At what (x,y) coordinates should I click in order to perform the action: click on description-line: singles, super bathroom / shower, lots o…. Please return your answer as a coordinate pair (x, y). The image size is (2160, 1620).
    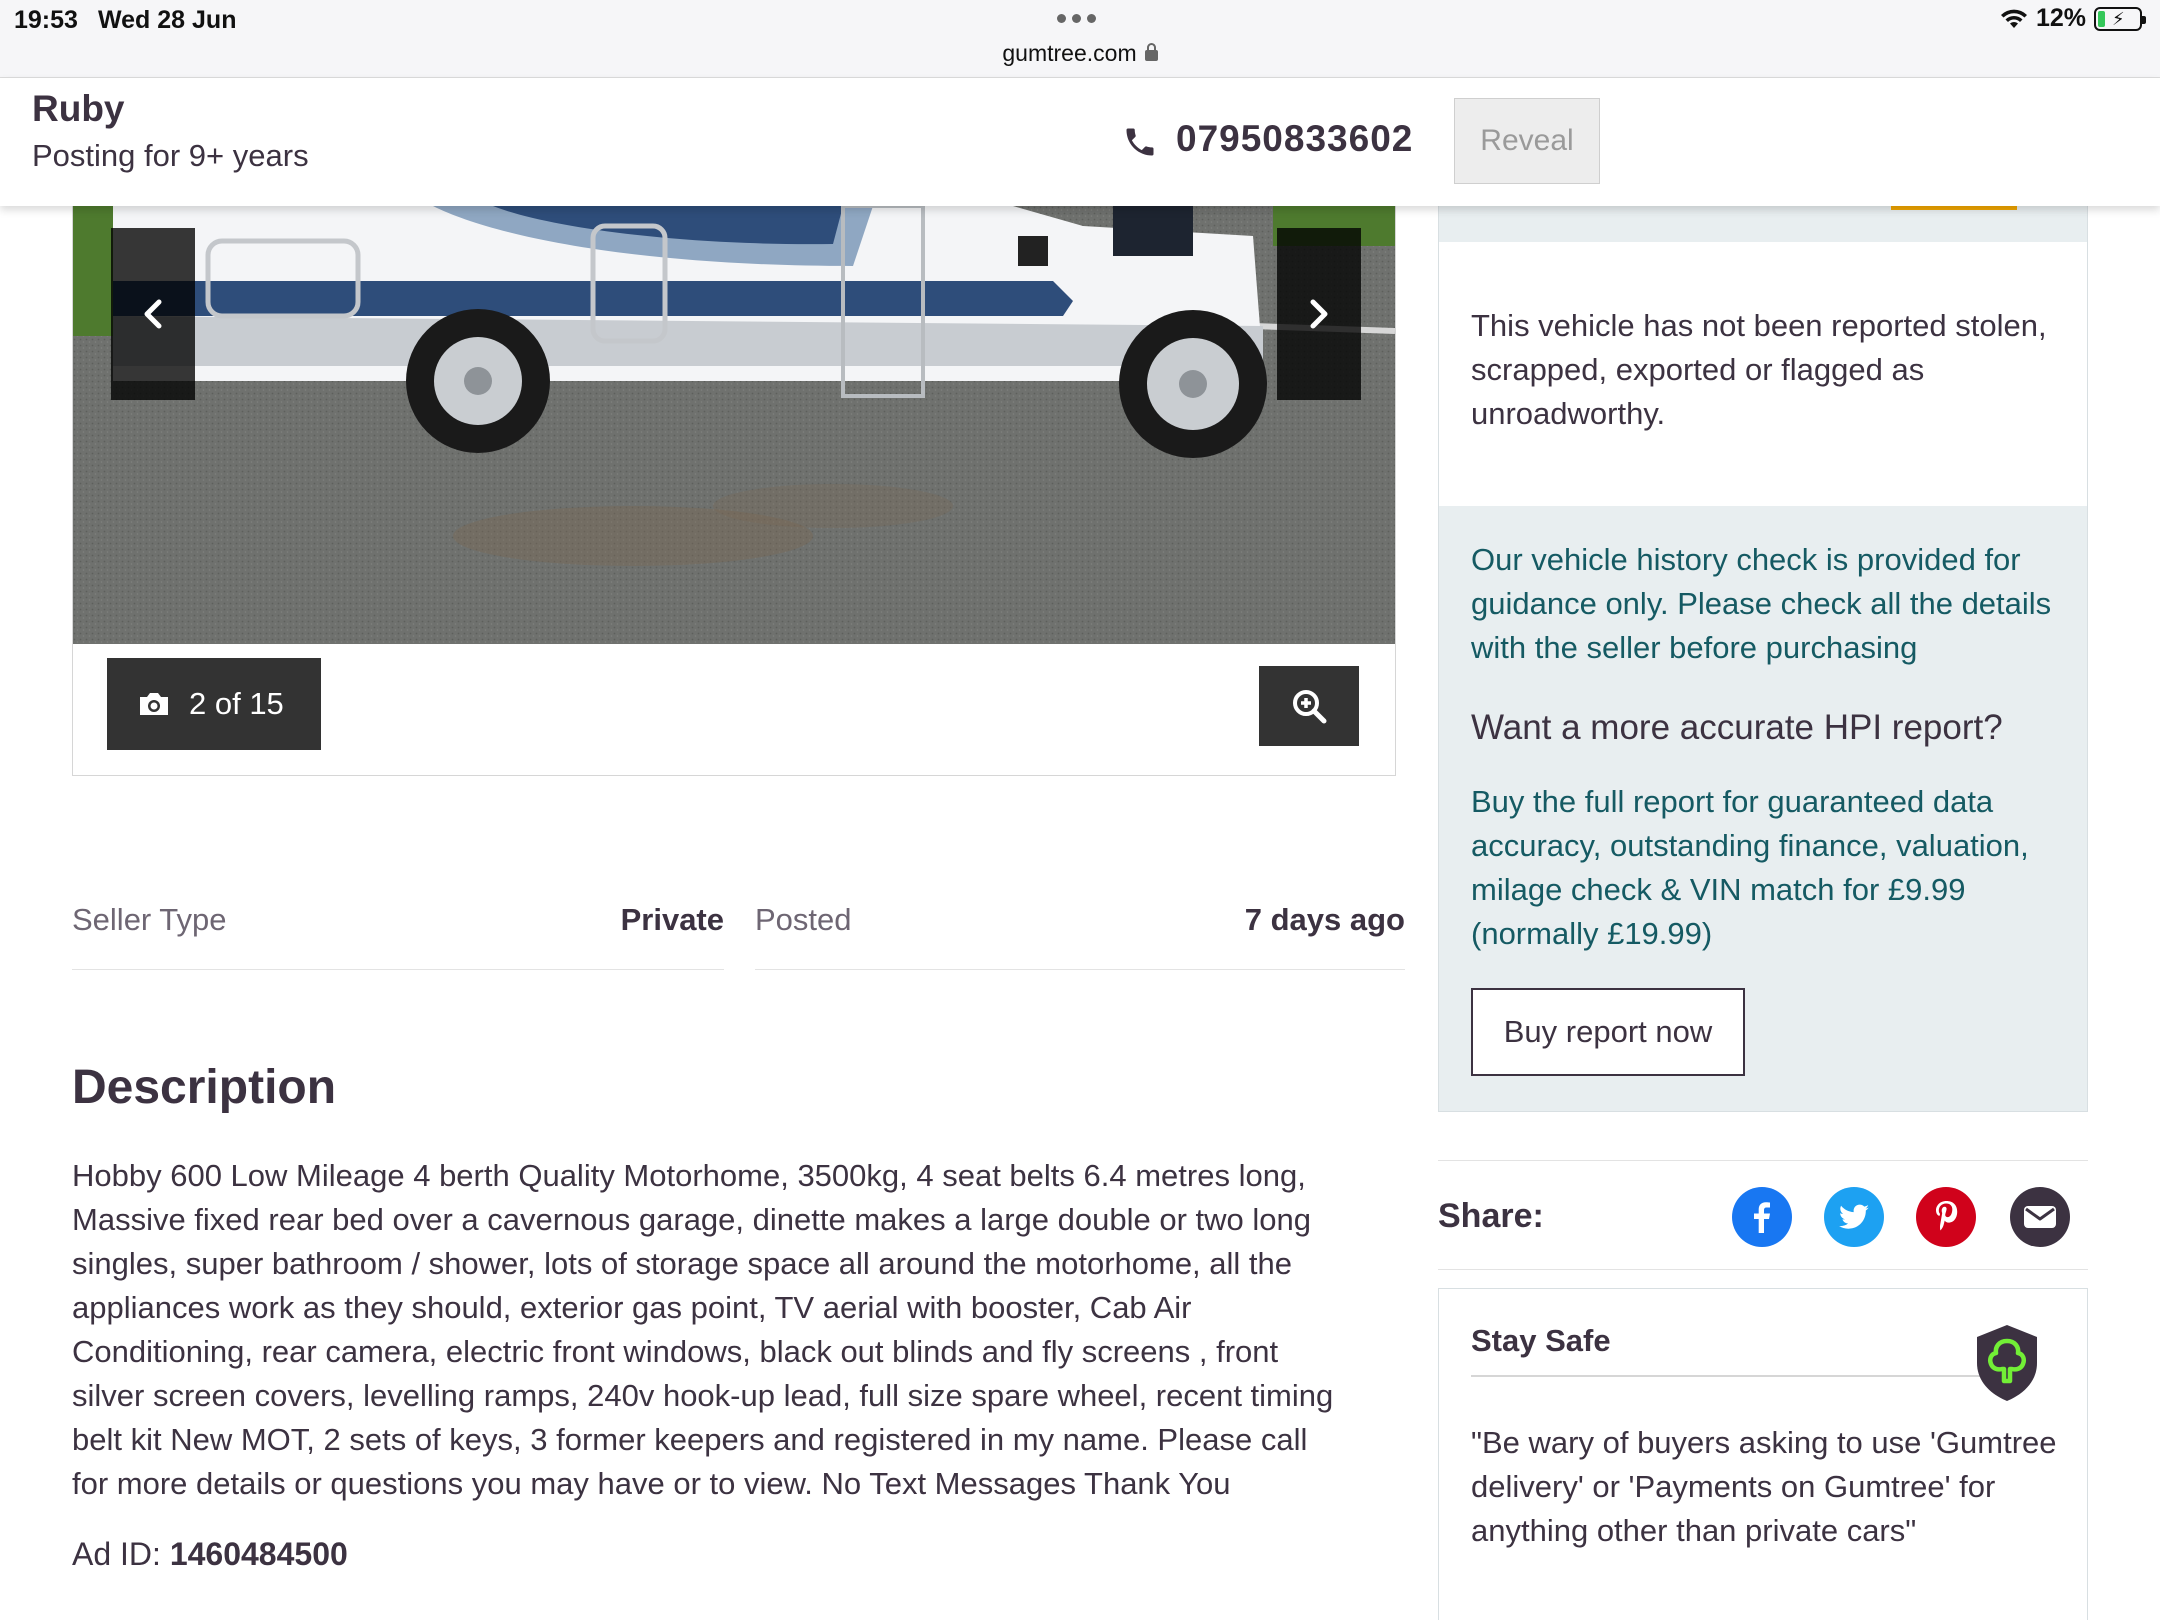
    Looking at the image, I should click on (682, 1263).